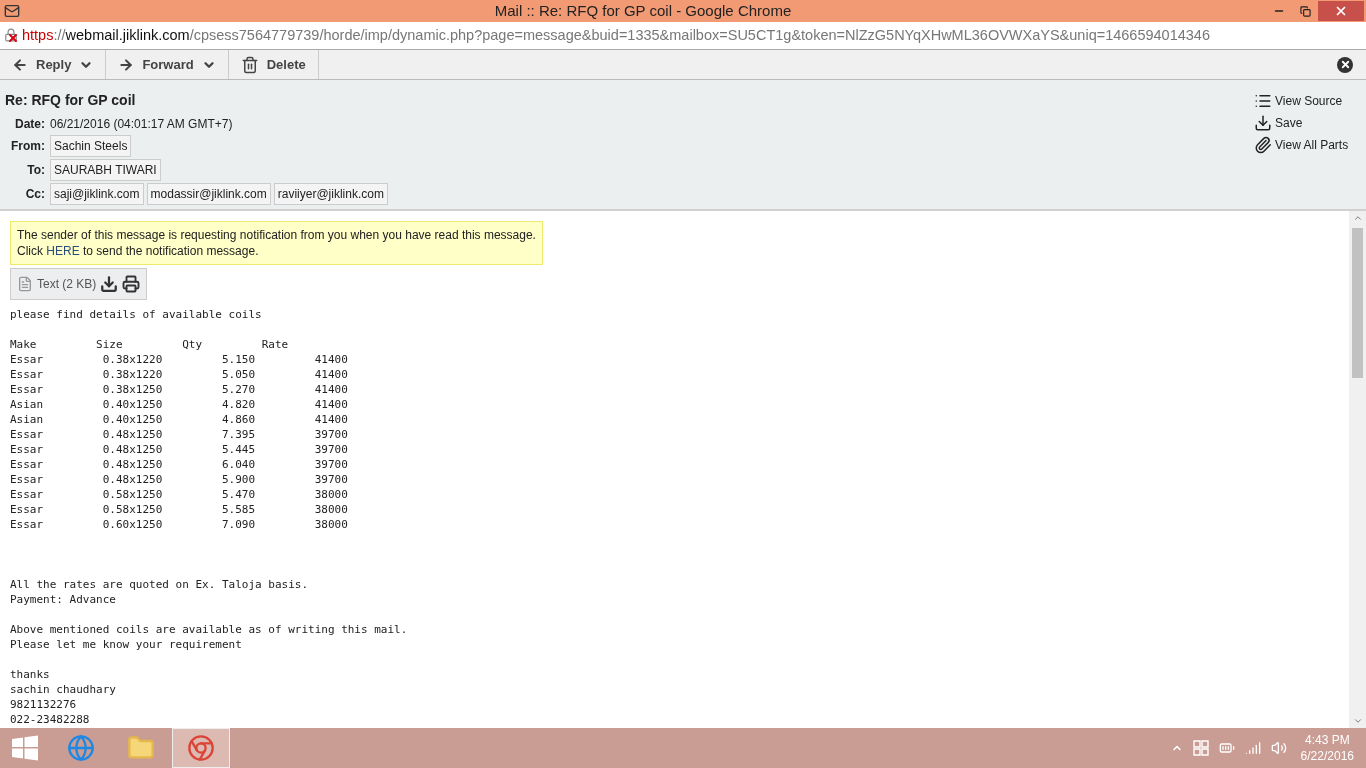 This screenshot has height=768, width=1366. I want to click on message-line: Please let me know your requirement, so click(126, 644).